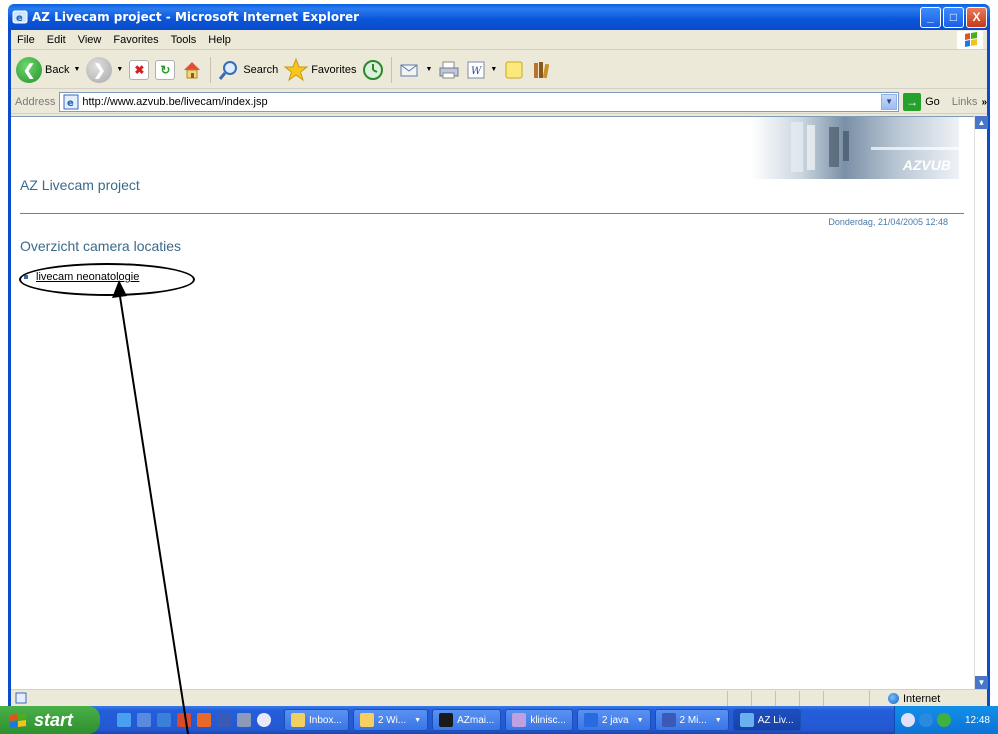  I want to click on back-button: ❮ Back ▼, so click(48, 70).